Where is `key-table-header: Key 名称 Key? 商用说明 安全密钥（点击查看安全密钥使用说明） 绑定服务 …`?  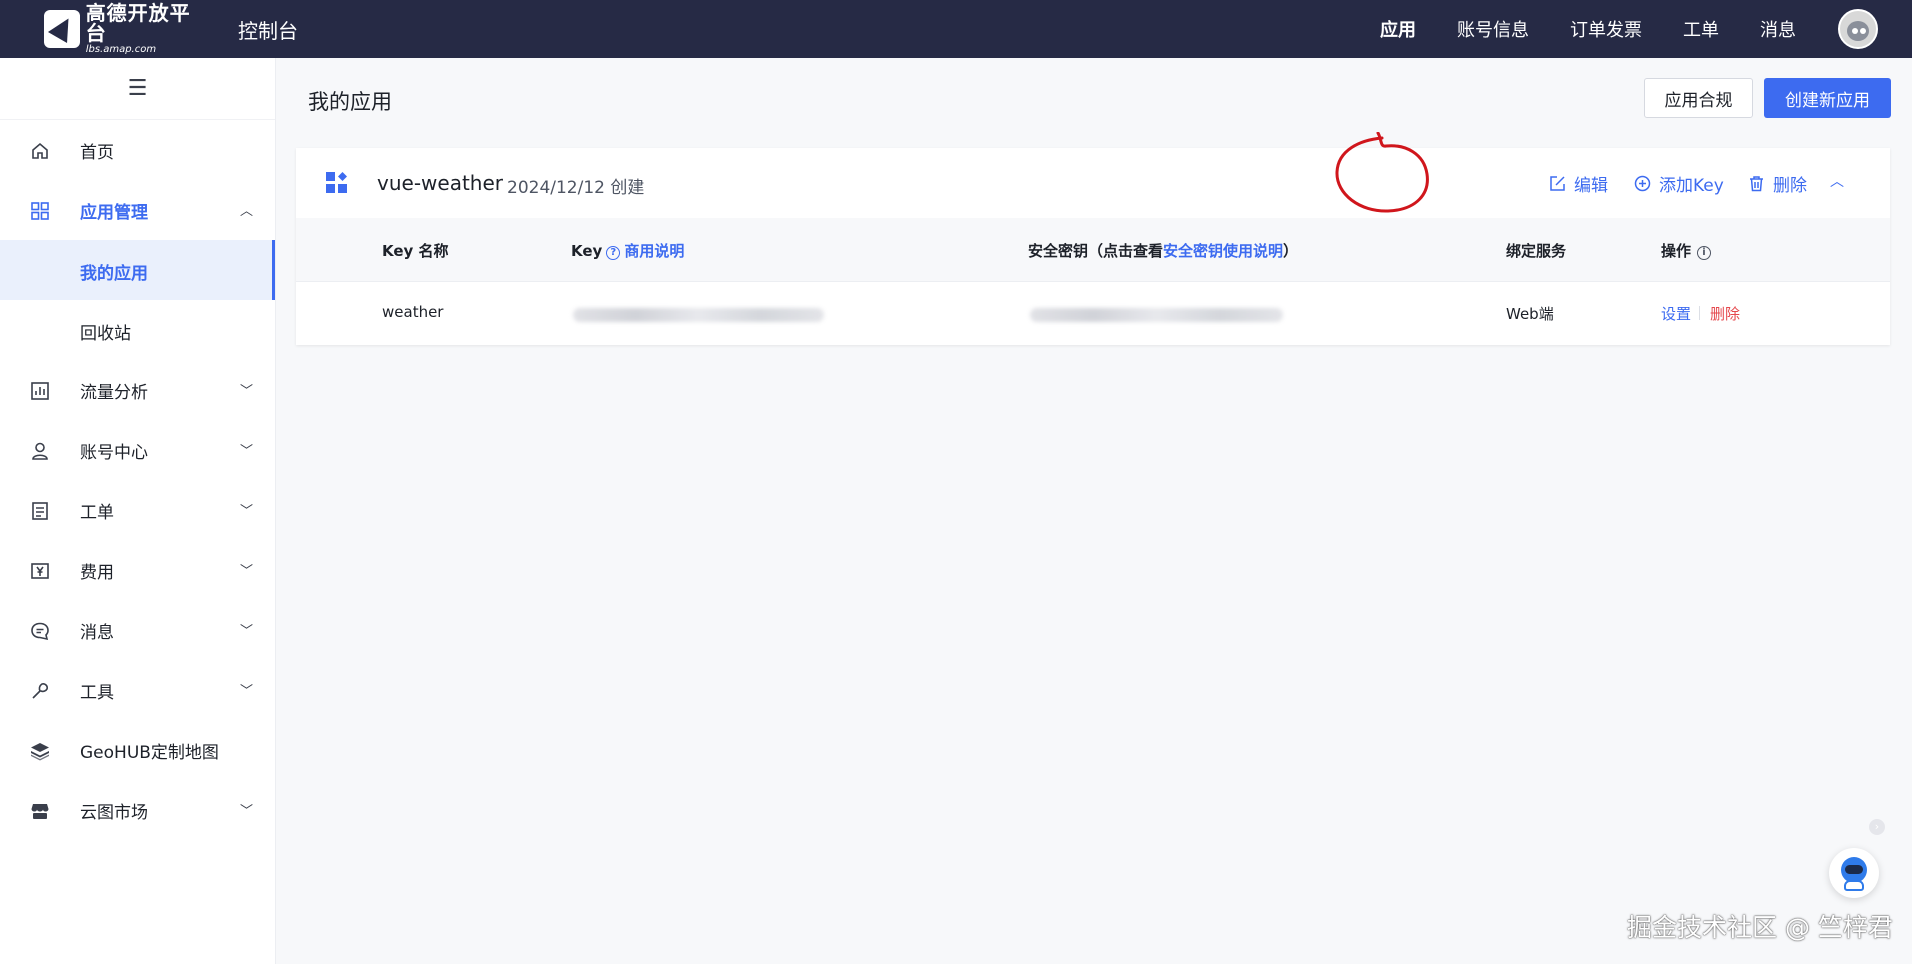 key-table-header: Key 名称 Key? 商用说明 安全密钥（点击查看安全密钥使用说明） 绑定服务 … is located at coordinates (1093, 250).